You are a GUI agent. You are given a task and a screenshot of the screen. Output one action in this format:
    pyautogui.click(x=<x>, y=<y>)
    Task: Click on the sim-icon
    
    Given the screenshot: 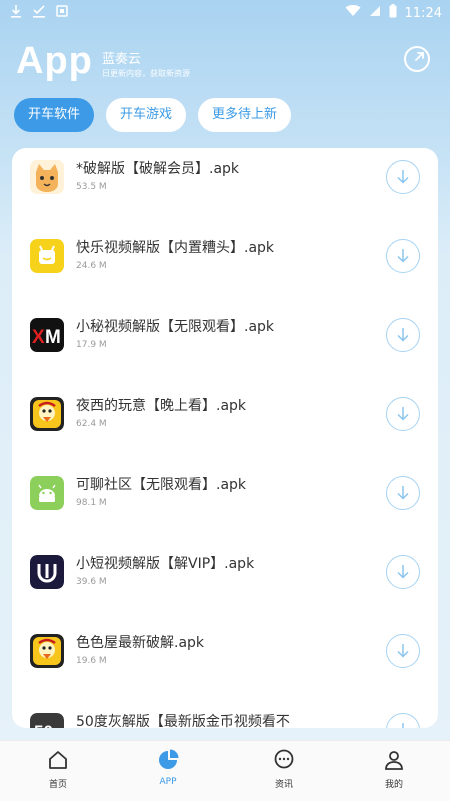 What is the action you would take?
    pyautogui.click(x=375, y=13)
    